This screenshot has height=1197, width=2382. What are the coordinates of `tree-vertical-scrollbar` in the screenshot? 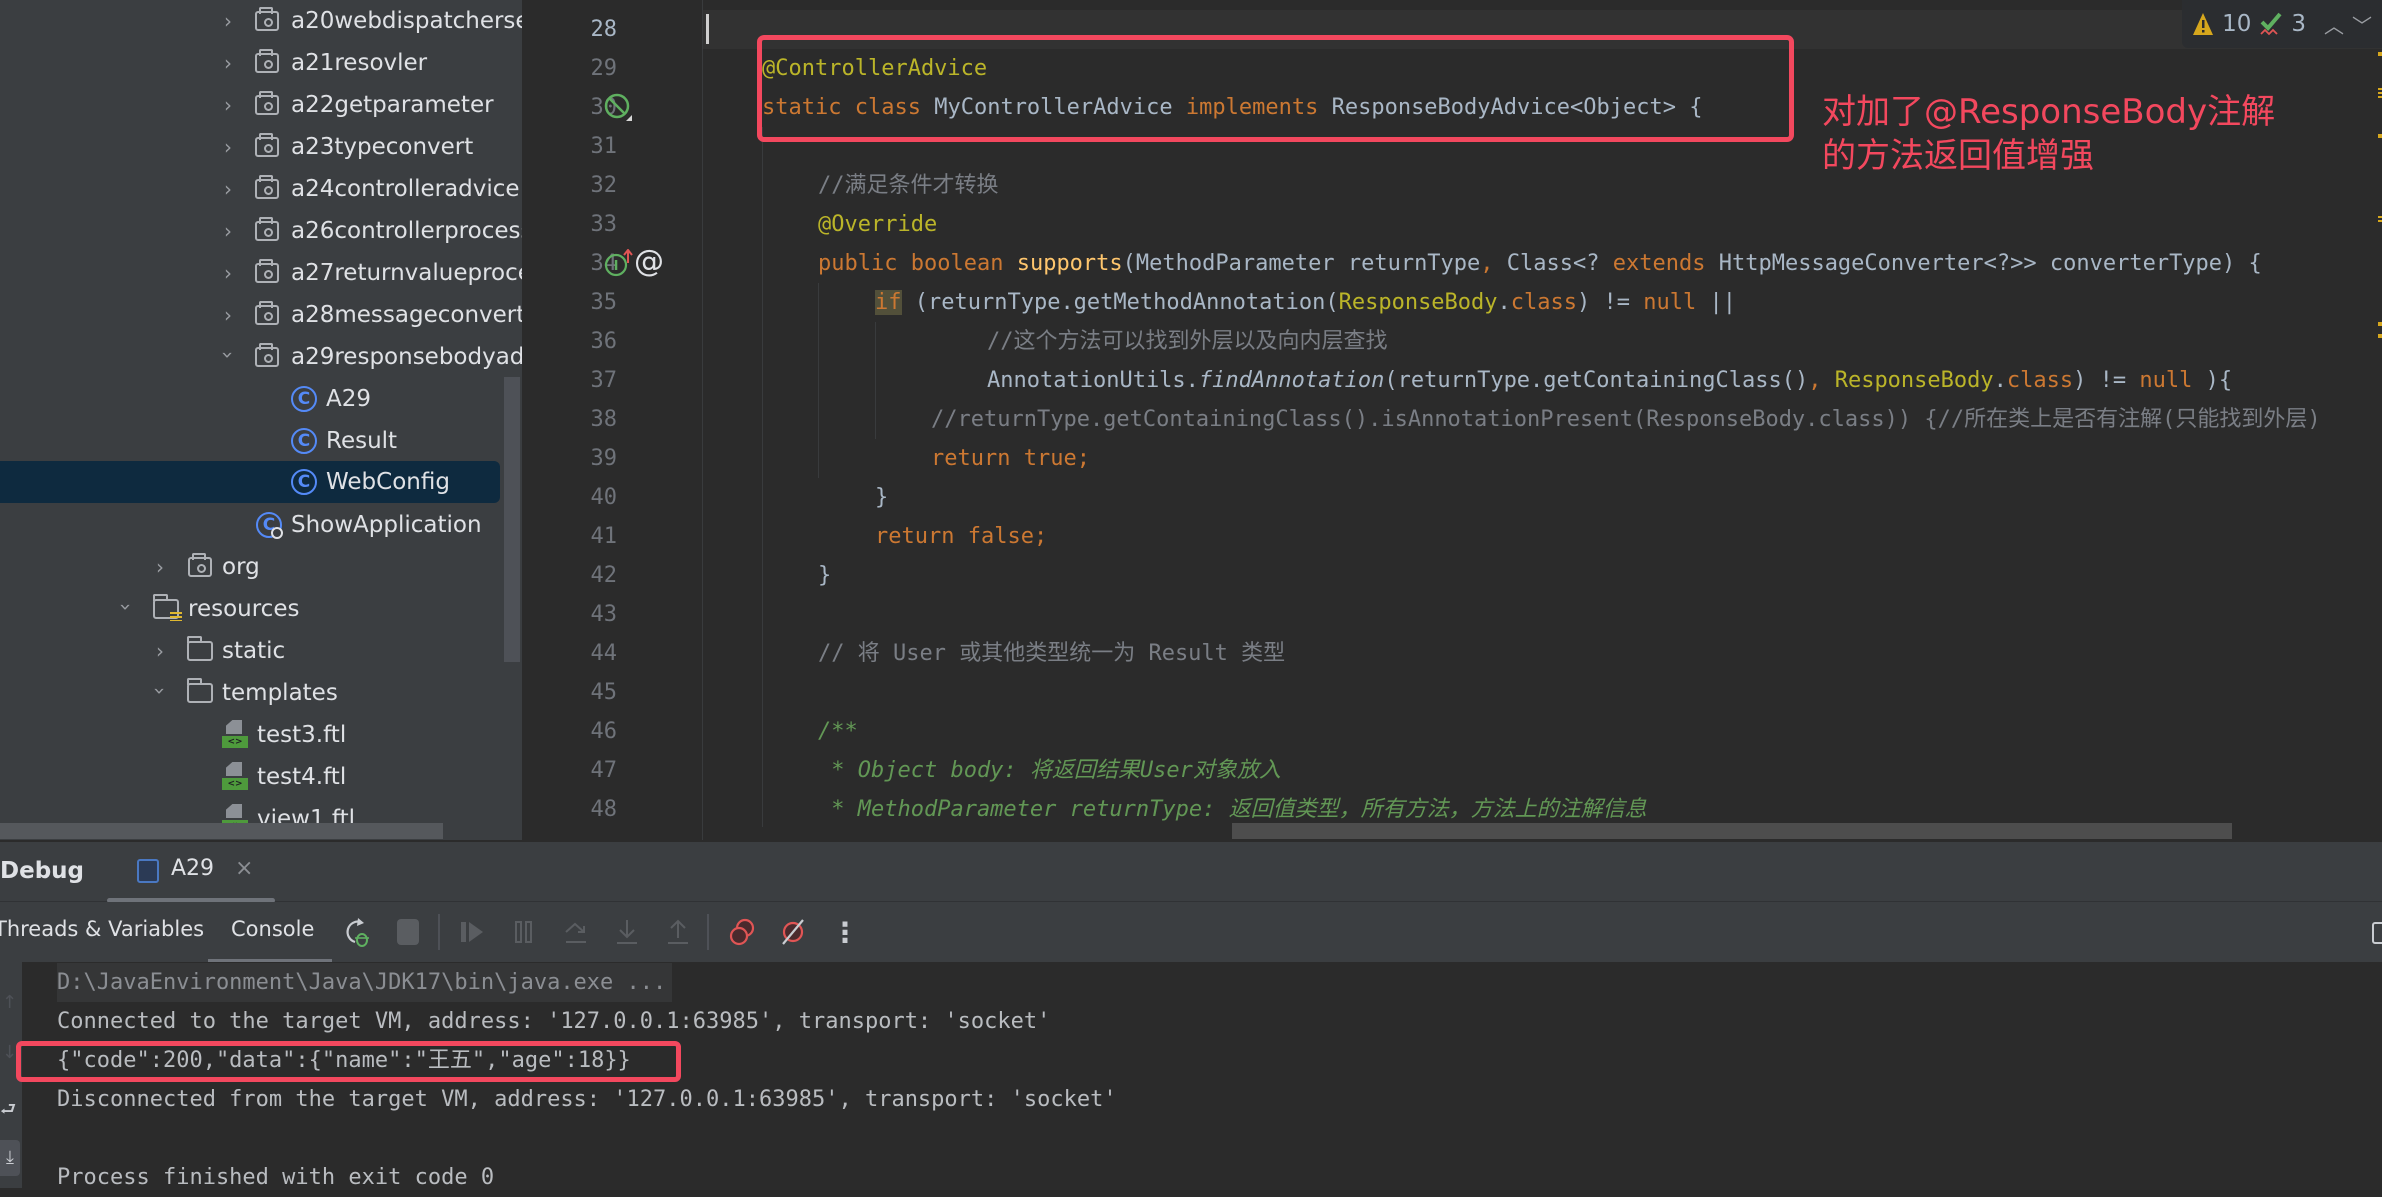 It's located at (512, 519).